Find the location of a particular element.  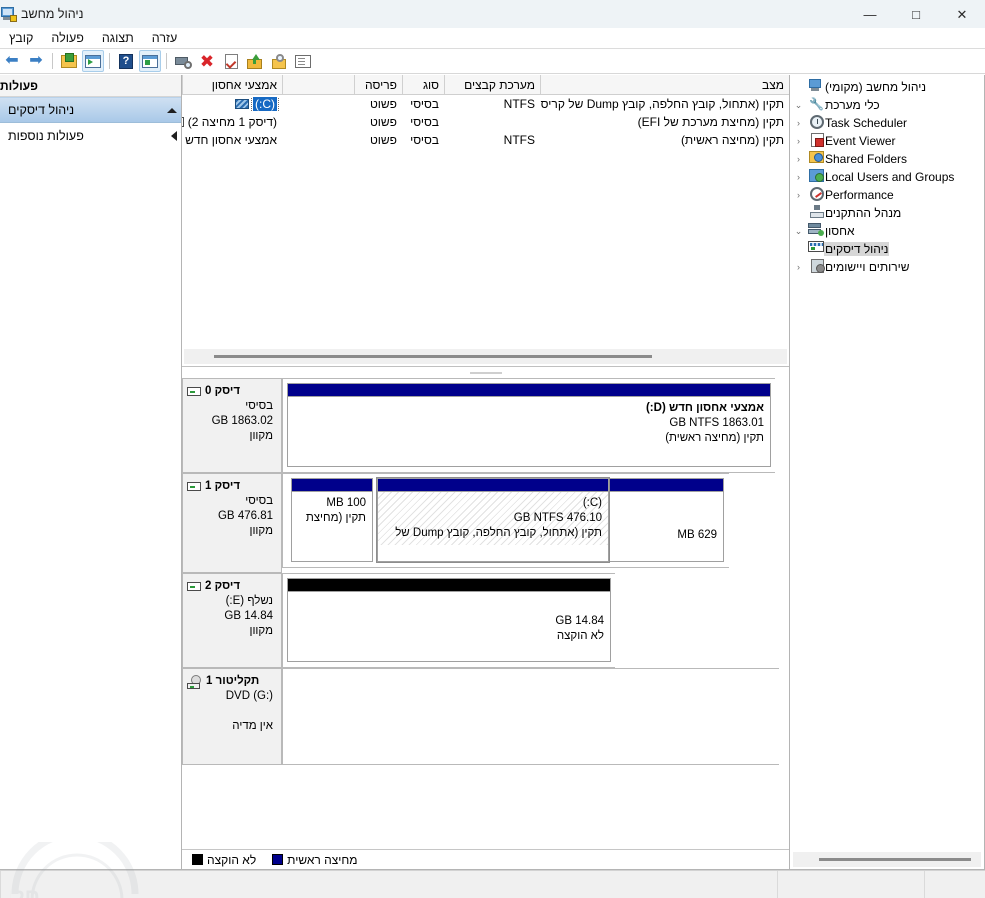

show-console-tree-button is located at coordinates (150, 61).